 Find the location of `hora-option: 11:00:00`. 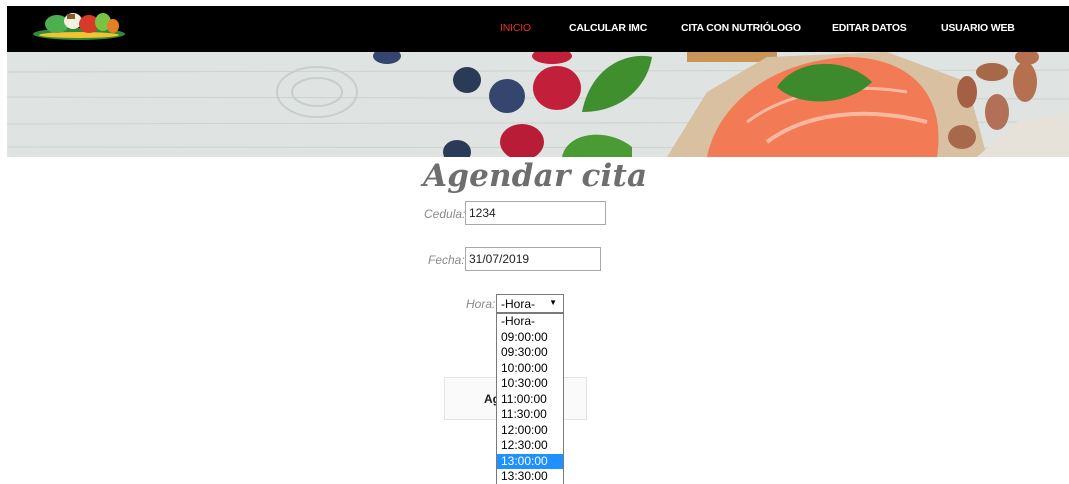

hora-option: 11:00:00 is located at coordinates (530, 400).